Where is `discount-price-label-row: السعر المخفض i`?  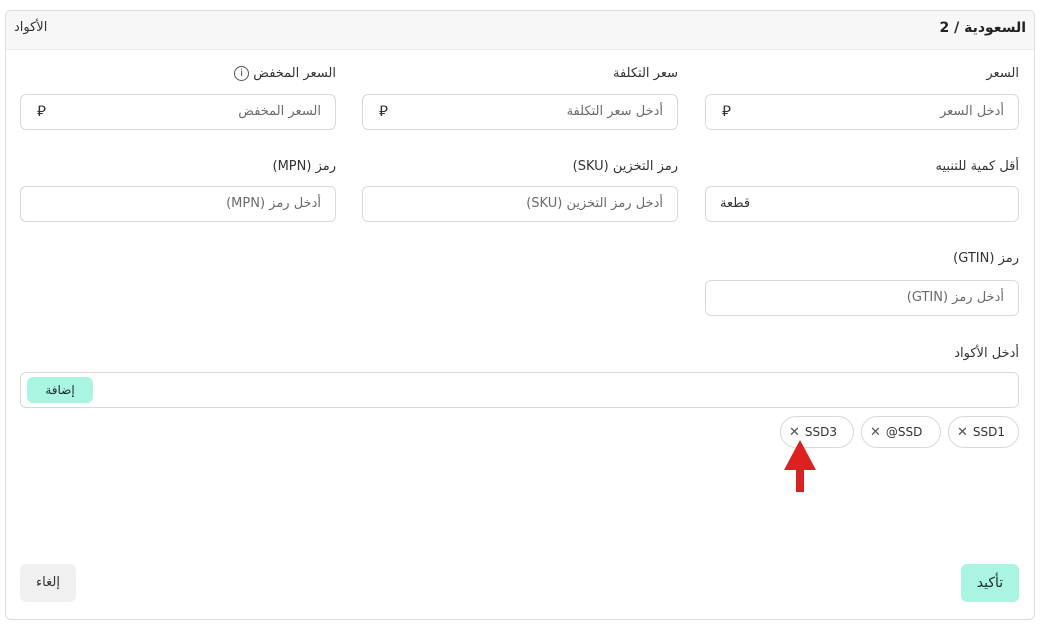
discount-price-label-row: السعر المخفض i is located at coordinates (282, 73).